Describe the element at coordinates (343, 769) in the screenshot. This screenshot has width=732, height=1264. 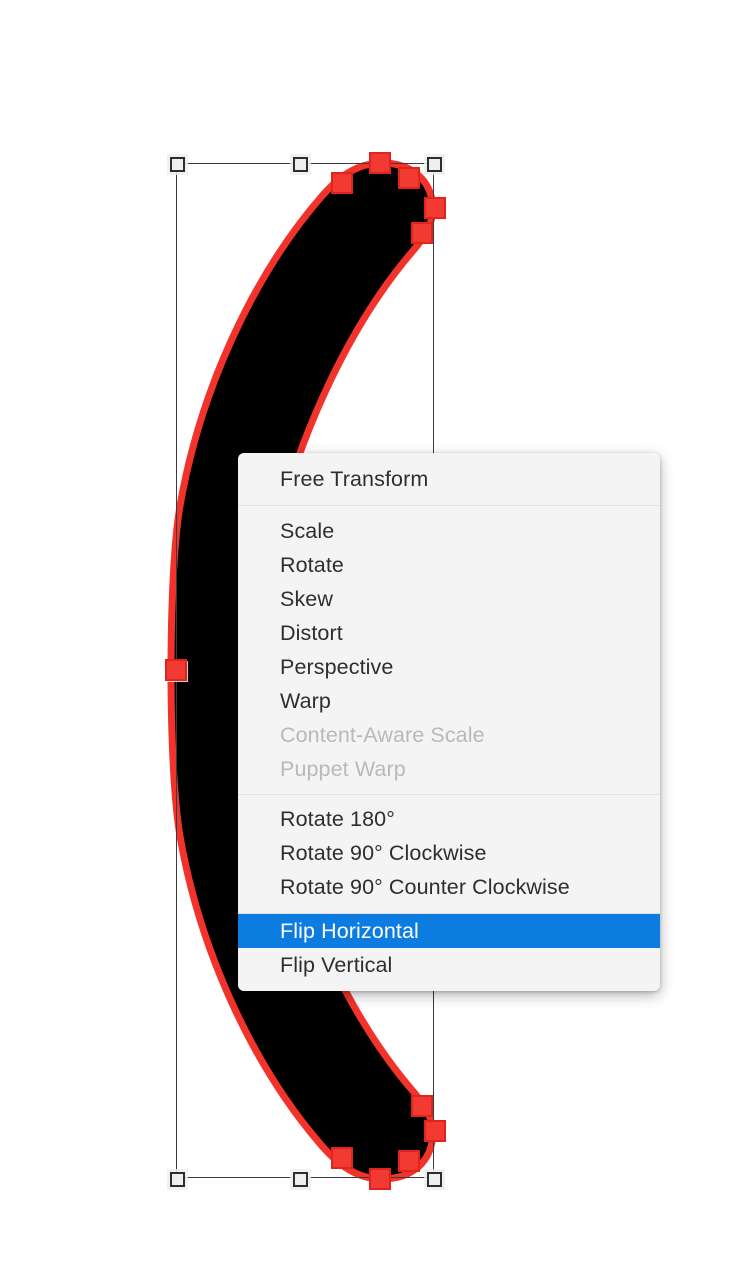
I see `menu-item-puppet-warp: Puppet Warp` at that location.